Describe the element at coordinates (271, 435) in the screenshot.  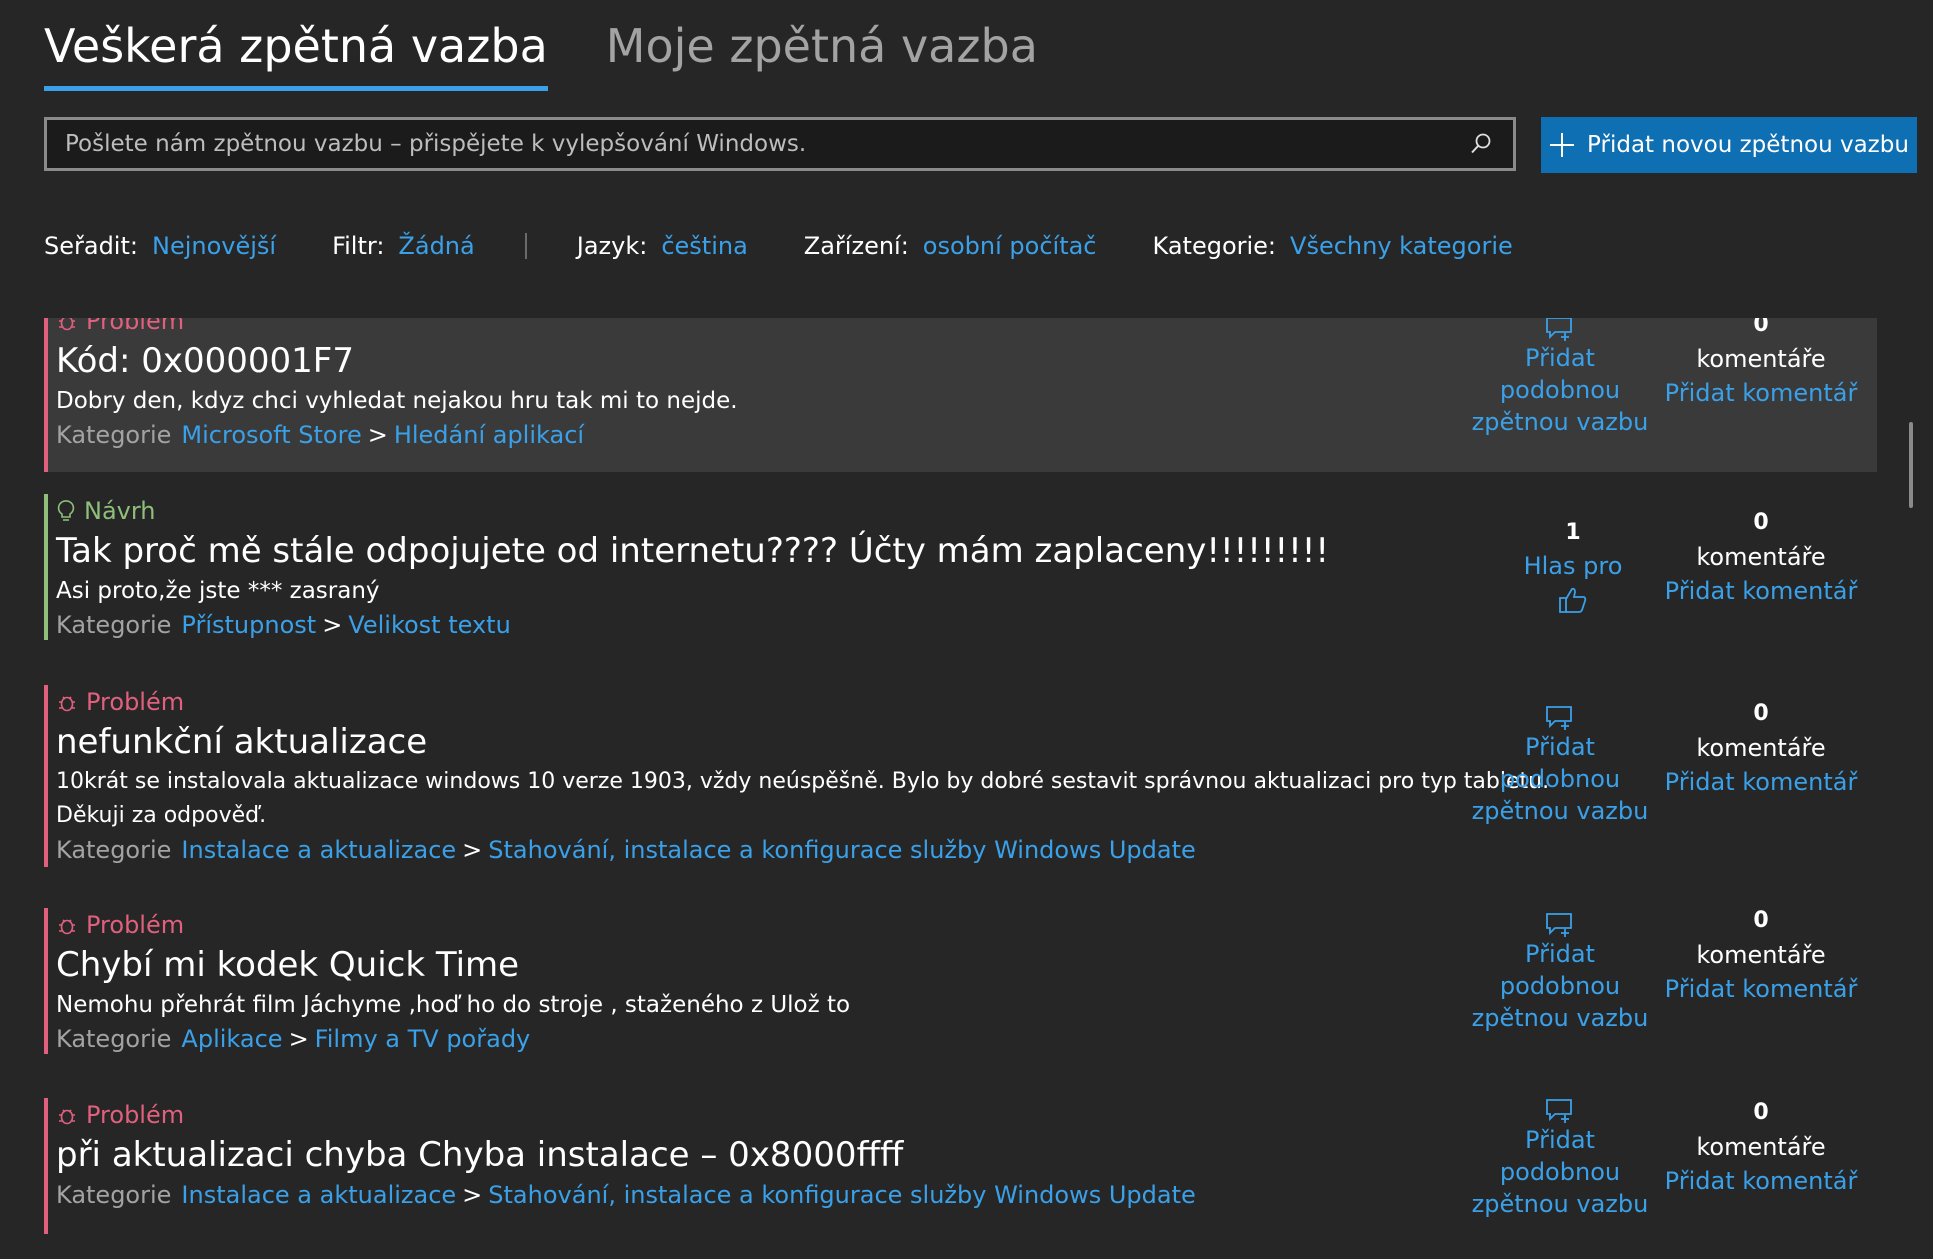
I see `category-link: Microsoft Store` at that location.